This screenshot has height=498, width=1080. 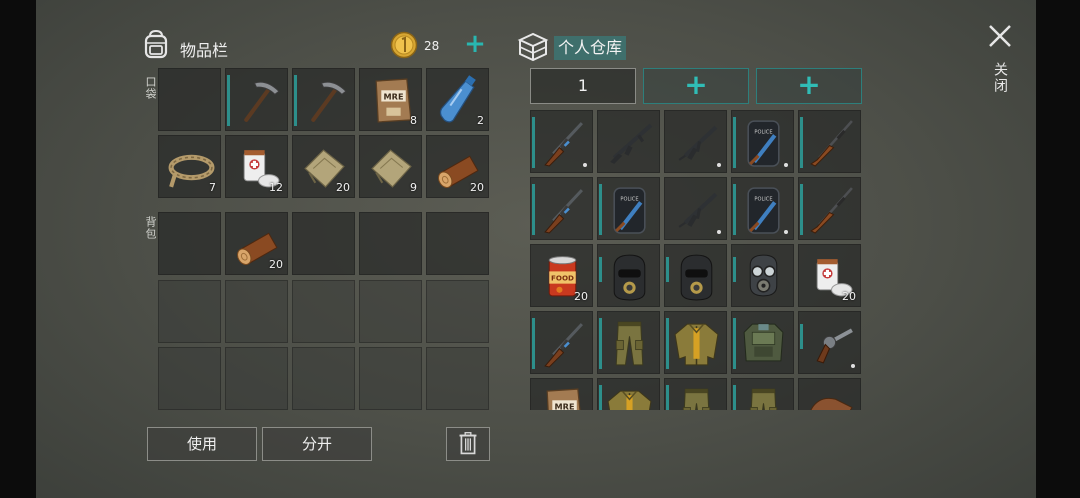 What do you see at coordinates (202, 444) in the screenshot?
I see `use-button: 使用` at bounding box center [202, 444].